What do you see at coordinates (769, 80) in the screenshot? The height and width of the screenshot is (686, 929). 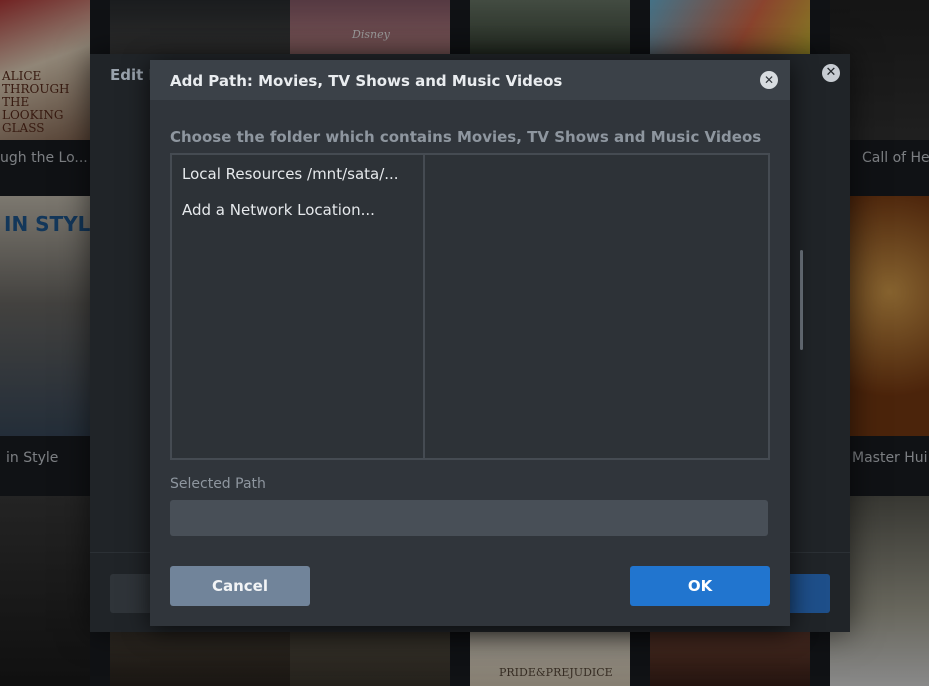 I see `close-icon: ✕` at bounding box center [769, 80].